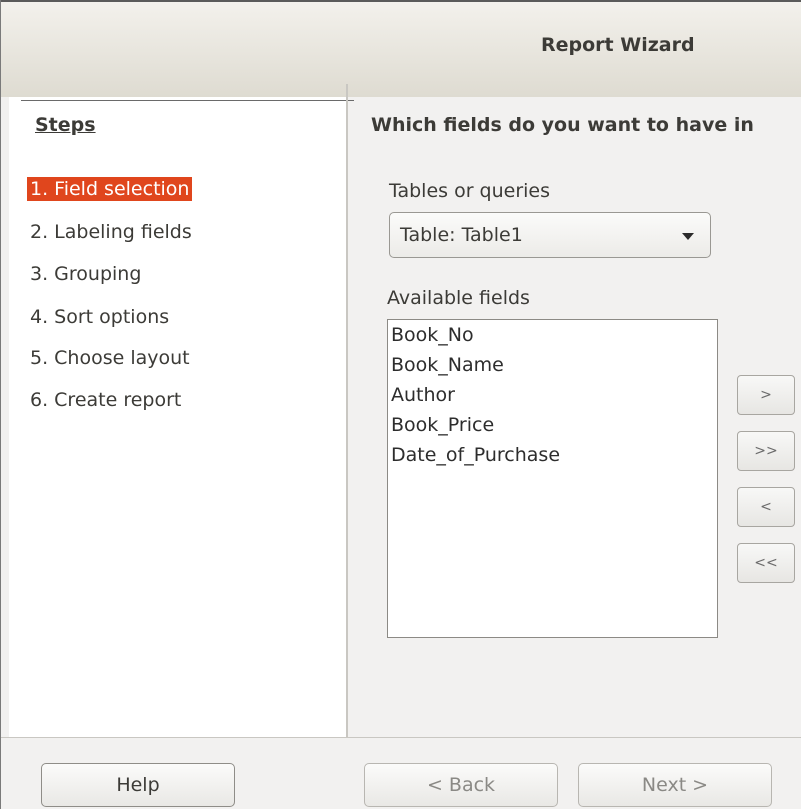 The width and height of the screenshot is (801, 809). What do you see at coordinates (470, 191) in the screenshot?
I see `tables-or-queries-label: Tables or queries` at bounding box center [470, 191].